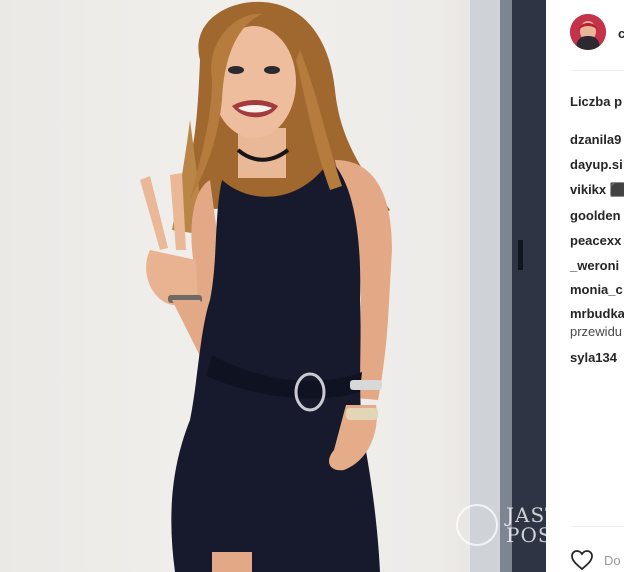  What do you see at coordinates (596, 331) in the screenshot?
I see `comment-text: przewidu` at bounding box center [596, 331].